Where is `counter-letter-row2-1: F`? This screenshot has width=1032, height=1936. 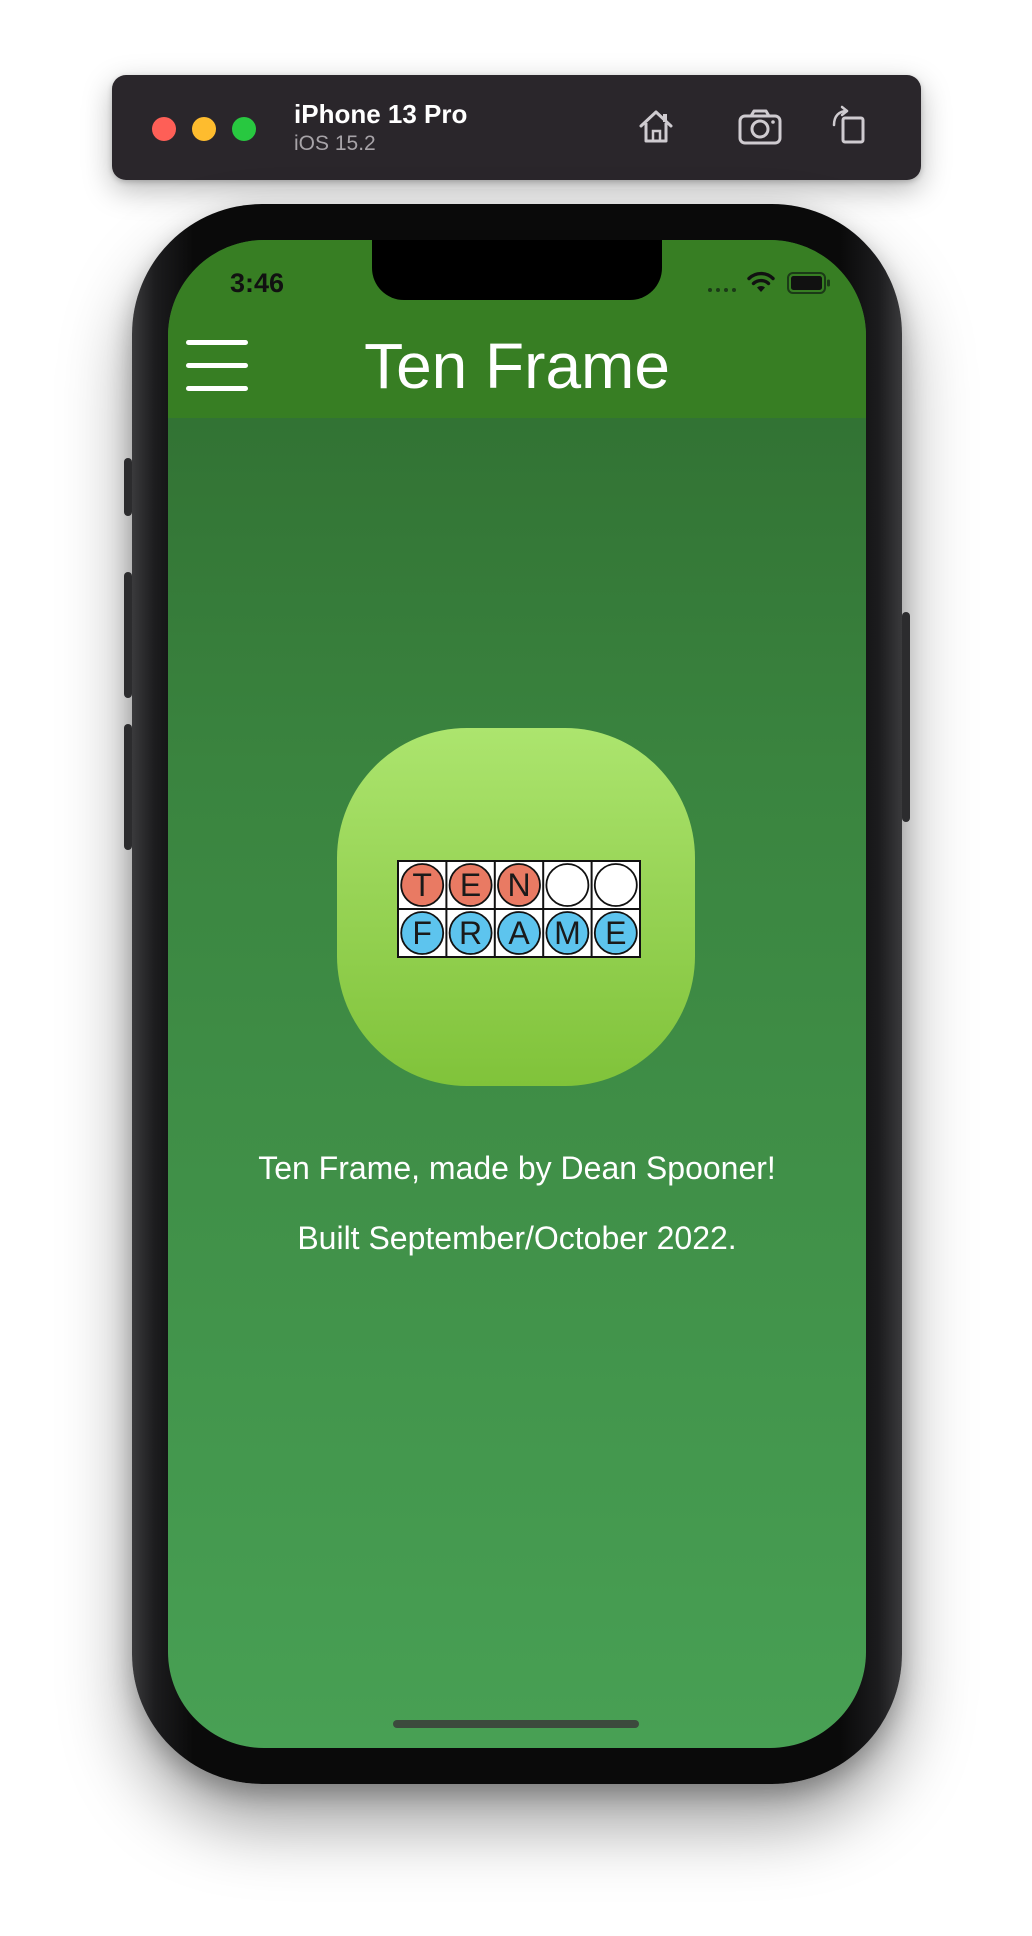
counter-letter-row2-1: F is located at coordinates (422, 933).